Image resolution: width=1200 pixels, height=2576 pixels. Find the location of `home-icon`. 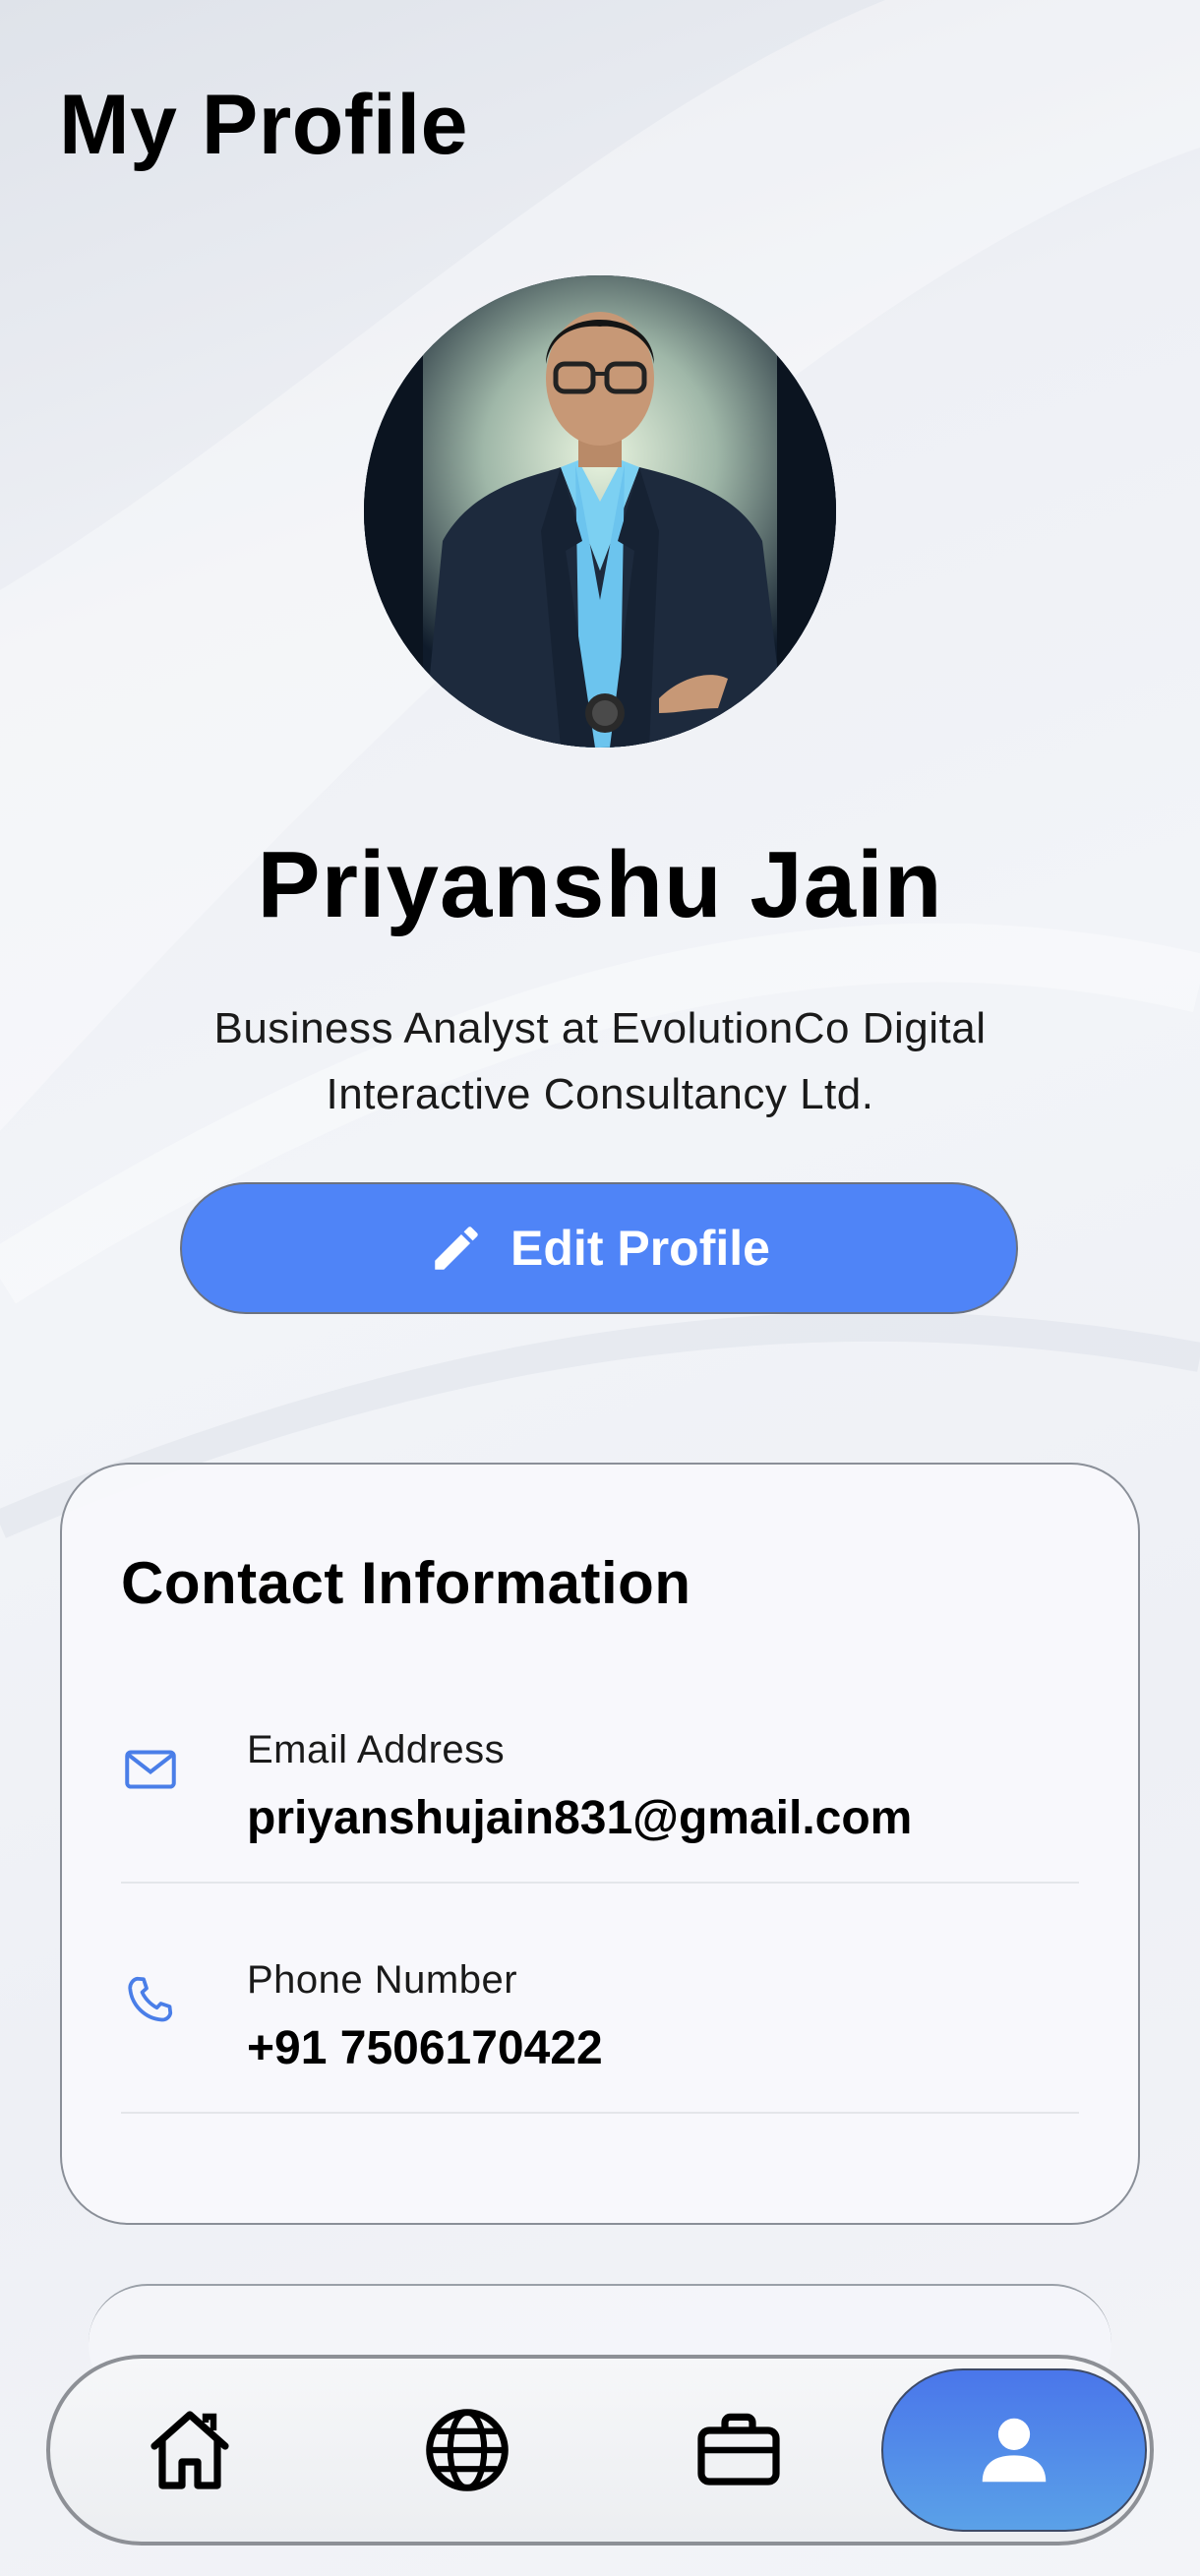

home-icon is located at coordinates (189, 2450).